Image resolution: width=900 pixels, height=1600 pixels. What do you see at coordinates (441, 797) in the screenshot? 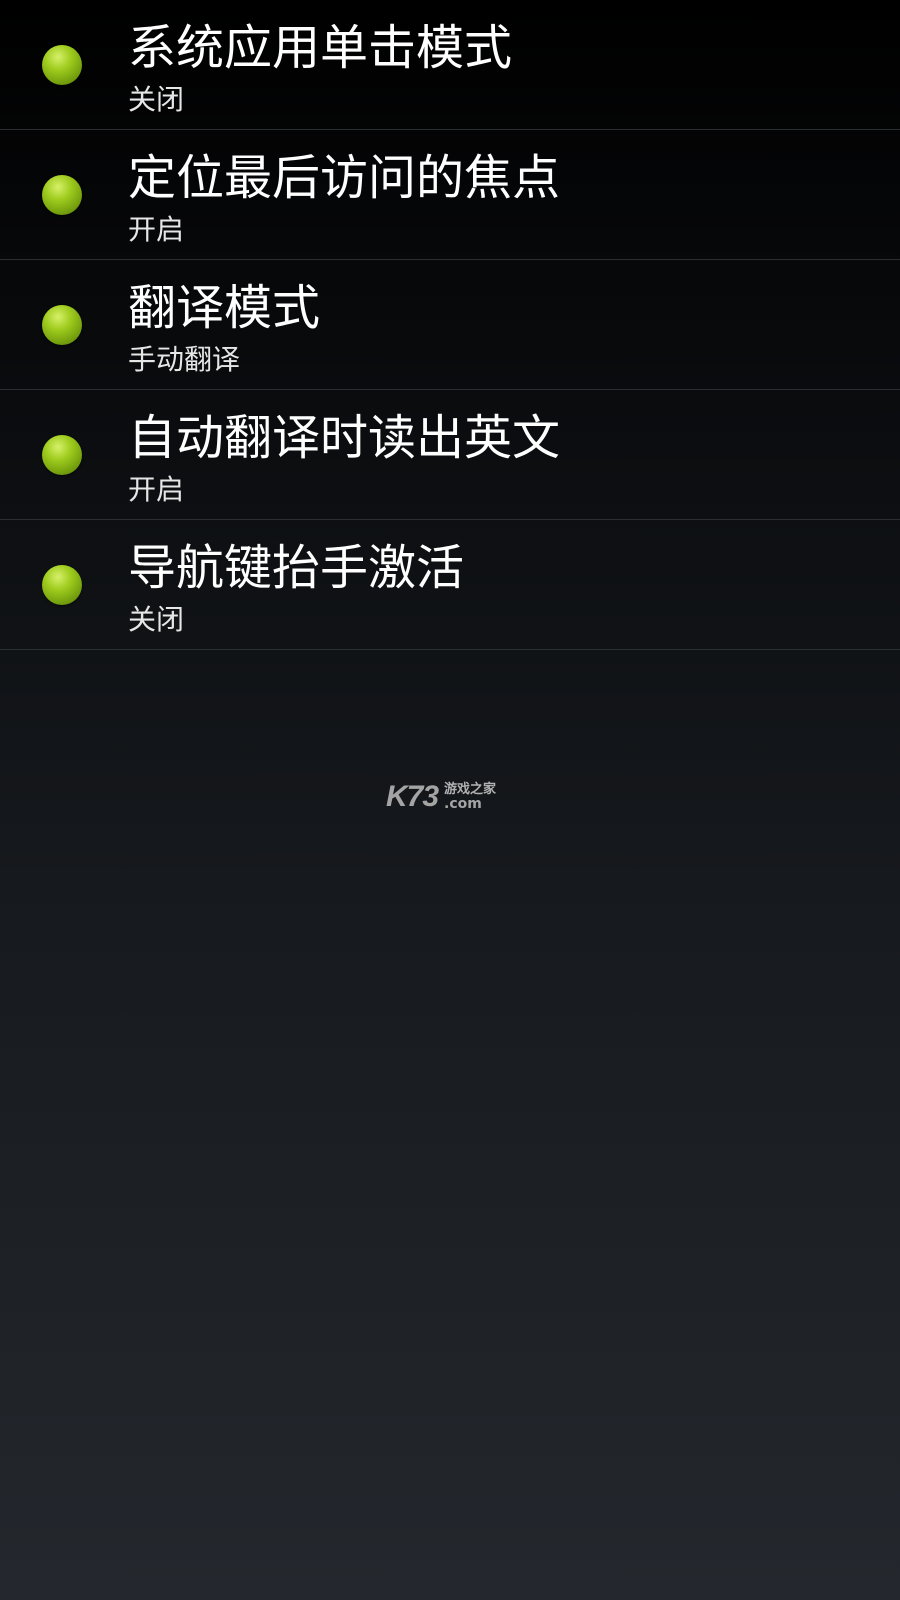
I see `k73-watermark-logo: K73 游戏之家 .com` at bounding box center [441, 797].